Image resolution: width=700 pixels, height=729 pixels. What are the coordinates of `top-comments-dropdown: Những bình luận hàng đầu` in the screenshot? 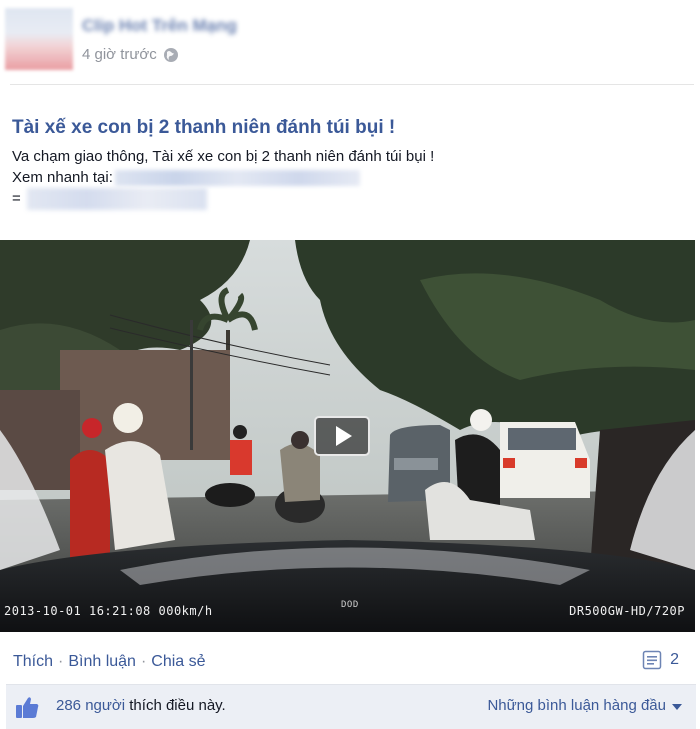 It's located at (584, 705).